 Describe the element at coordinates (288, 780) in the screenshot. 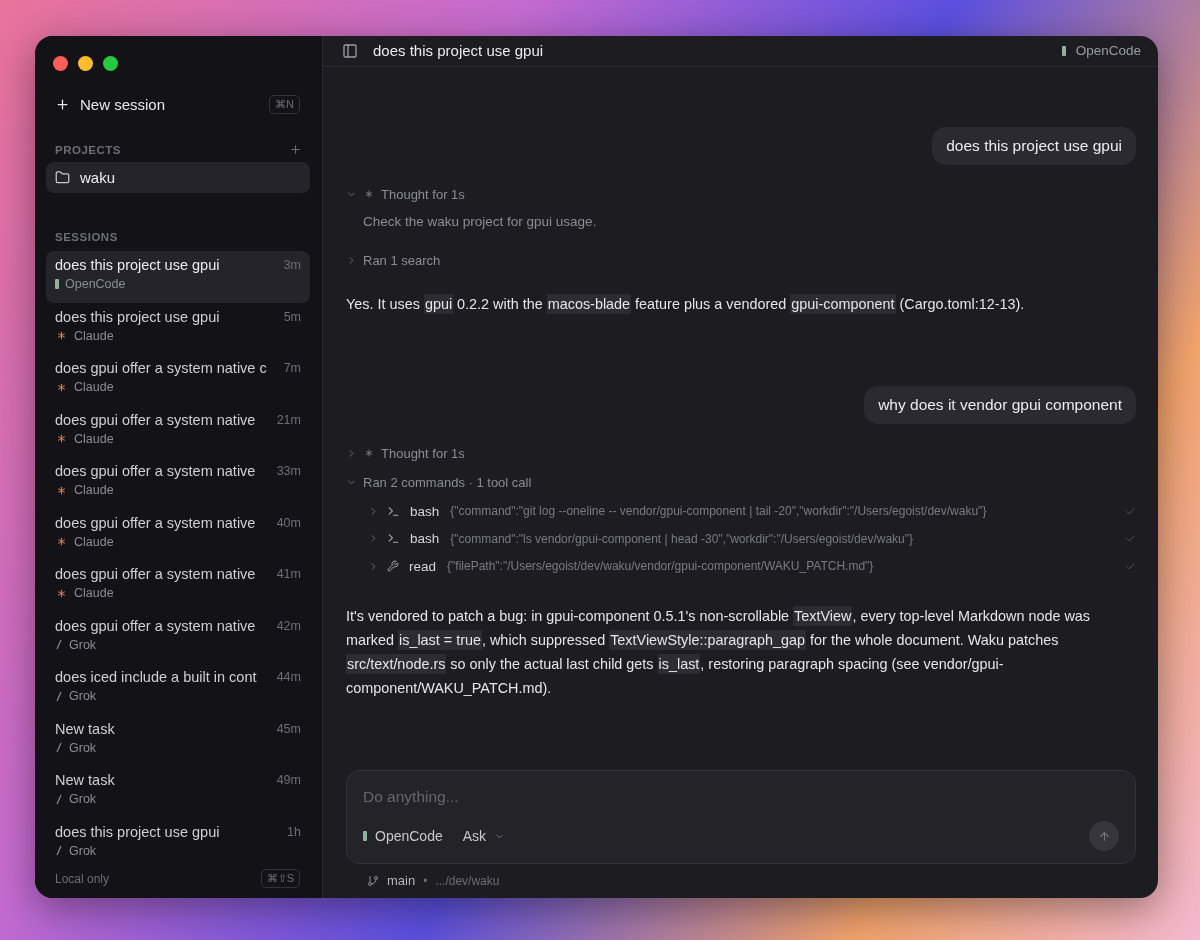

I see `session-time: 49m` at that location.